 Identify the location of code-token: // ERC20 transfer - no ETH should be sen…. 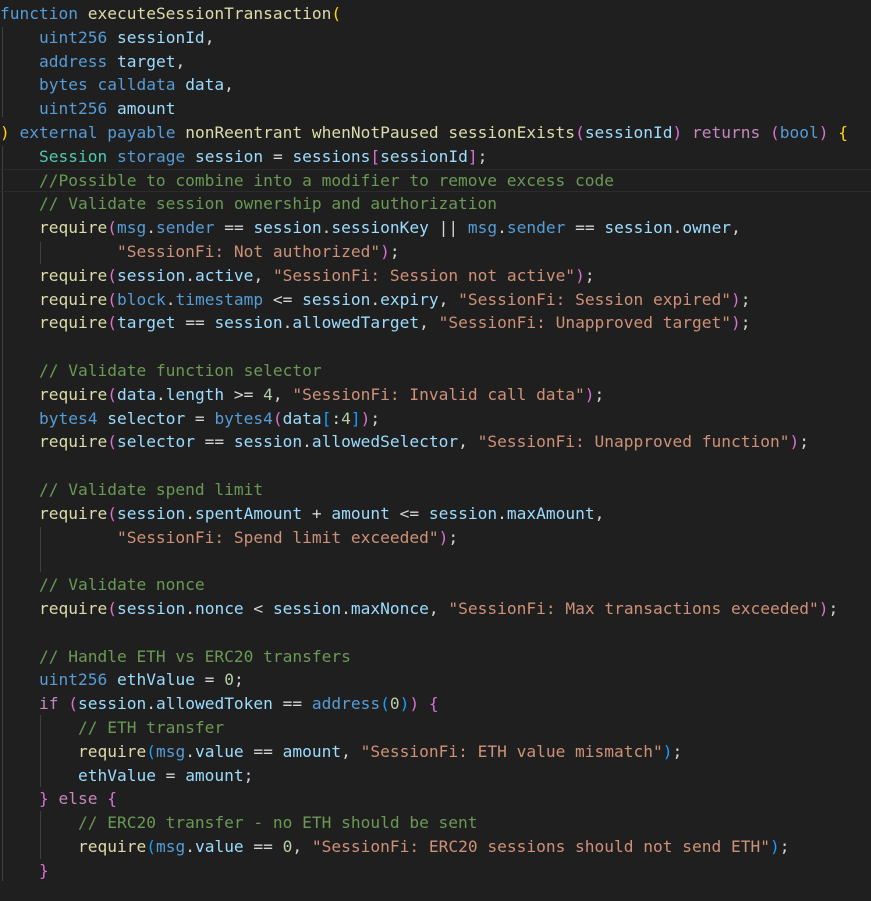
(277, 823).